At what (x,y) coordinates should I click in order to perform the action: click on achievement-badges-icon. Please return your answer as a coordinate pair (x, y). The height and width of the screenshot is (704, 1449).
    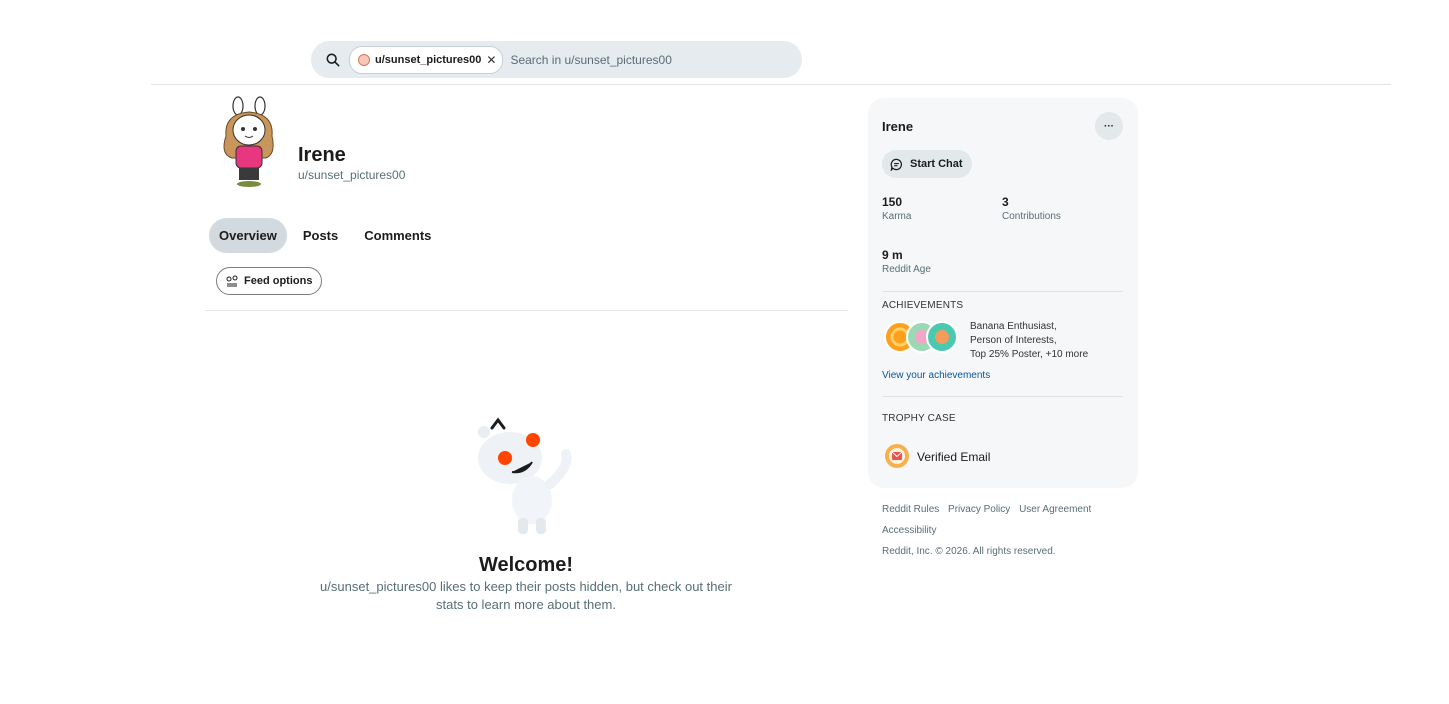
    Looking at the image, I should click on (921, 337).